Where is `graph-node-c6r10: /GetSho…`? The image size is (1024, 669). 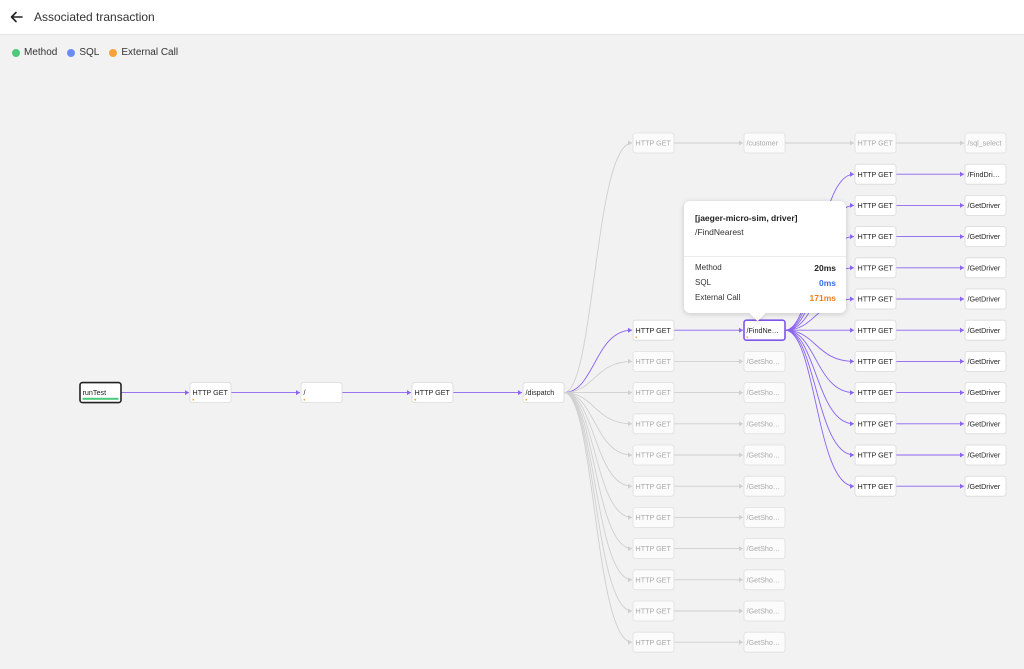
graph-node-c6r10: /GetSho… is located at coordinates (764, 455).